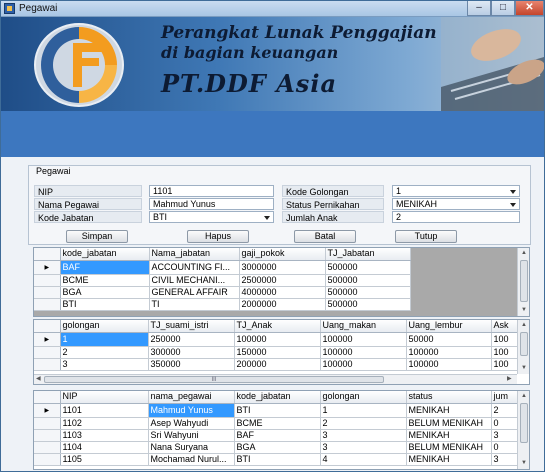 The width and height of the screenshot is (545, 472). What do you see at coordinates (211, 191) in the screenshot?
I see `nip-input: 1101` at bounding box center [211, 191].